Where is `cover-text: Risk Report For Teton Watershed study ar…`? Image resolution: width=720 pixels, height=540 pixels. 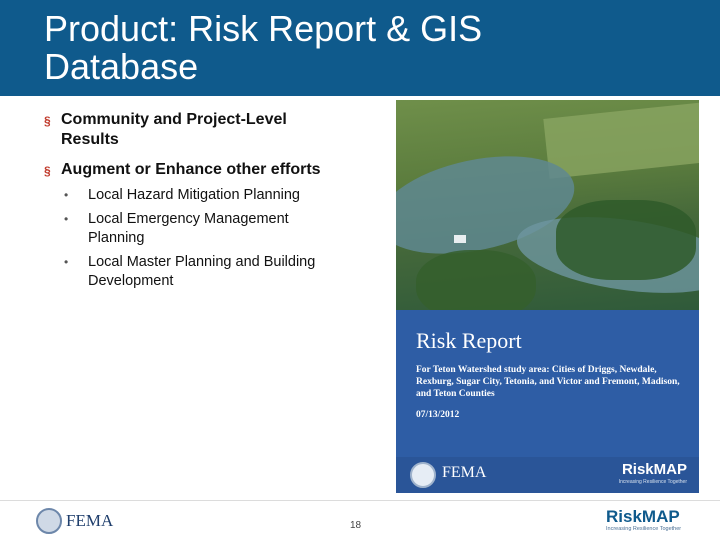
cover-text: Risk Report For Teton Watershed study ar… is located at coordinates (553, 374).